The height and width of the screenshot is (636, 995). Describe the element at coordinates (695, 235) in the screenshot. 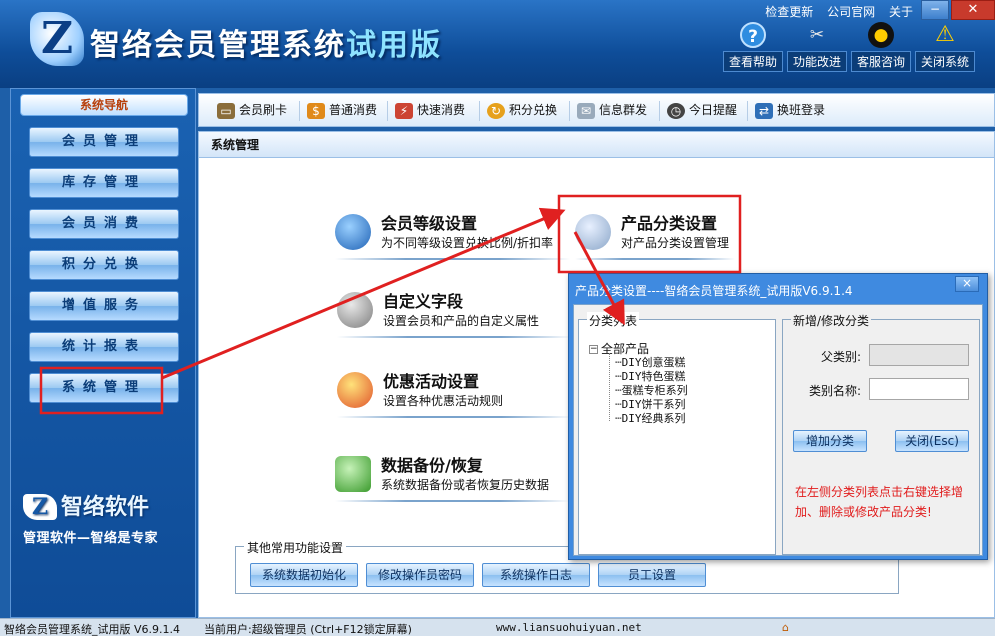

I see `func-product-category: 产品分类设置 对产品分类设置管理` at that location.